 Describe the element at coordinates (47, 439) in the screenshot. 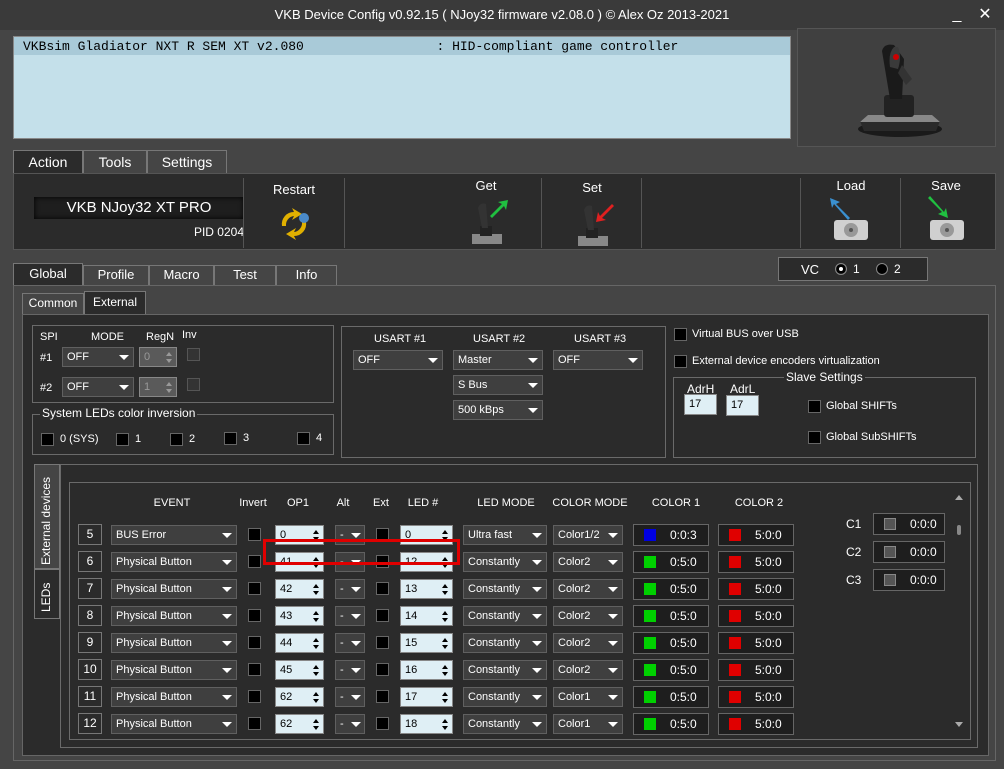

I see `sysled-0-checkbox` at that location.